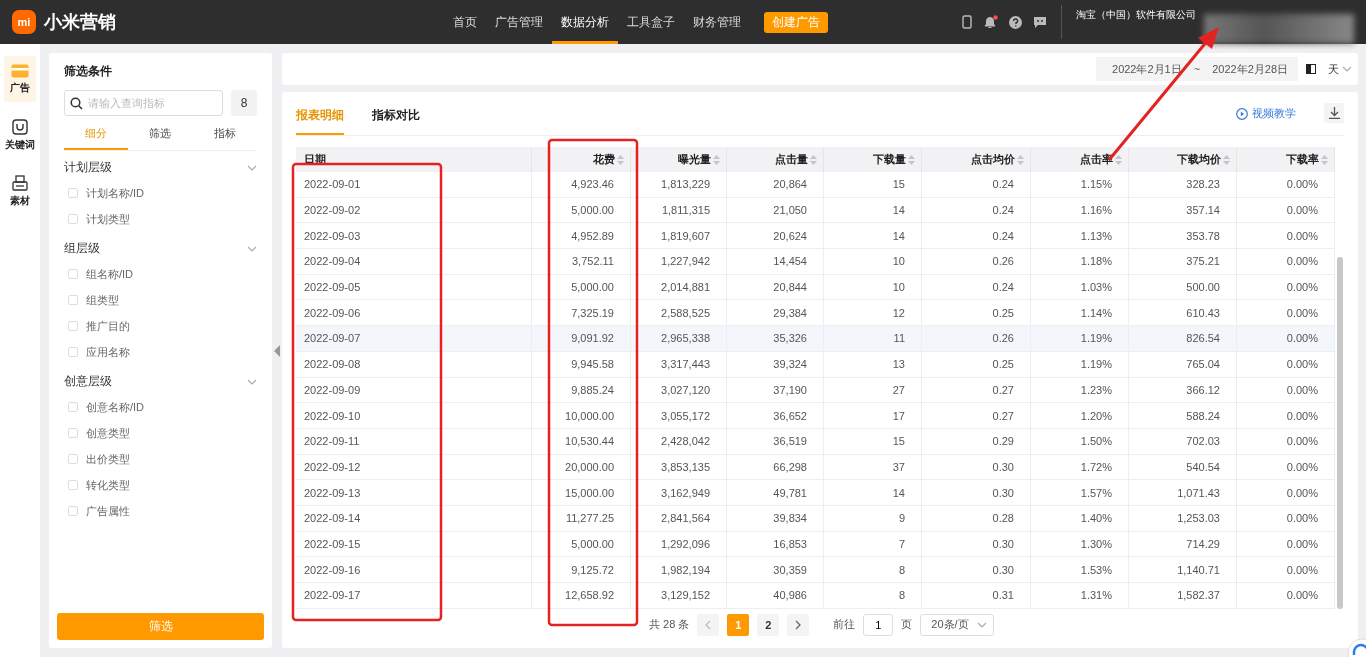  What do you see at coordinates (581, 390) in the screenshot?
I see `table-cell: 9,885.24` at bounding box center [581, 390].